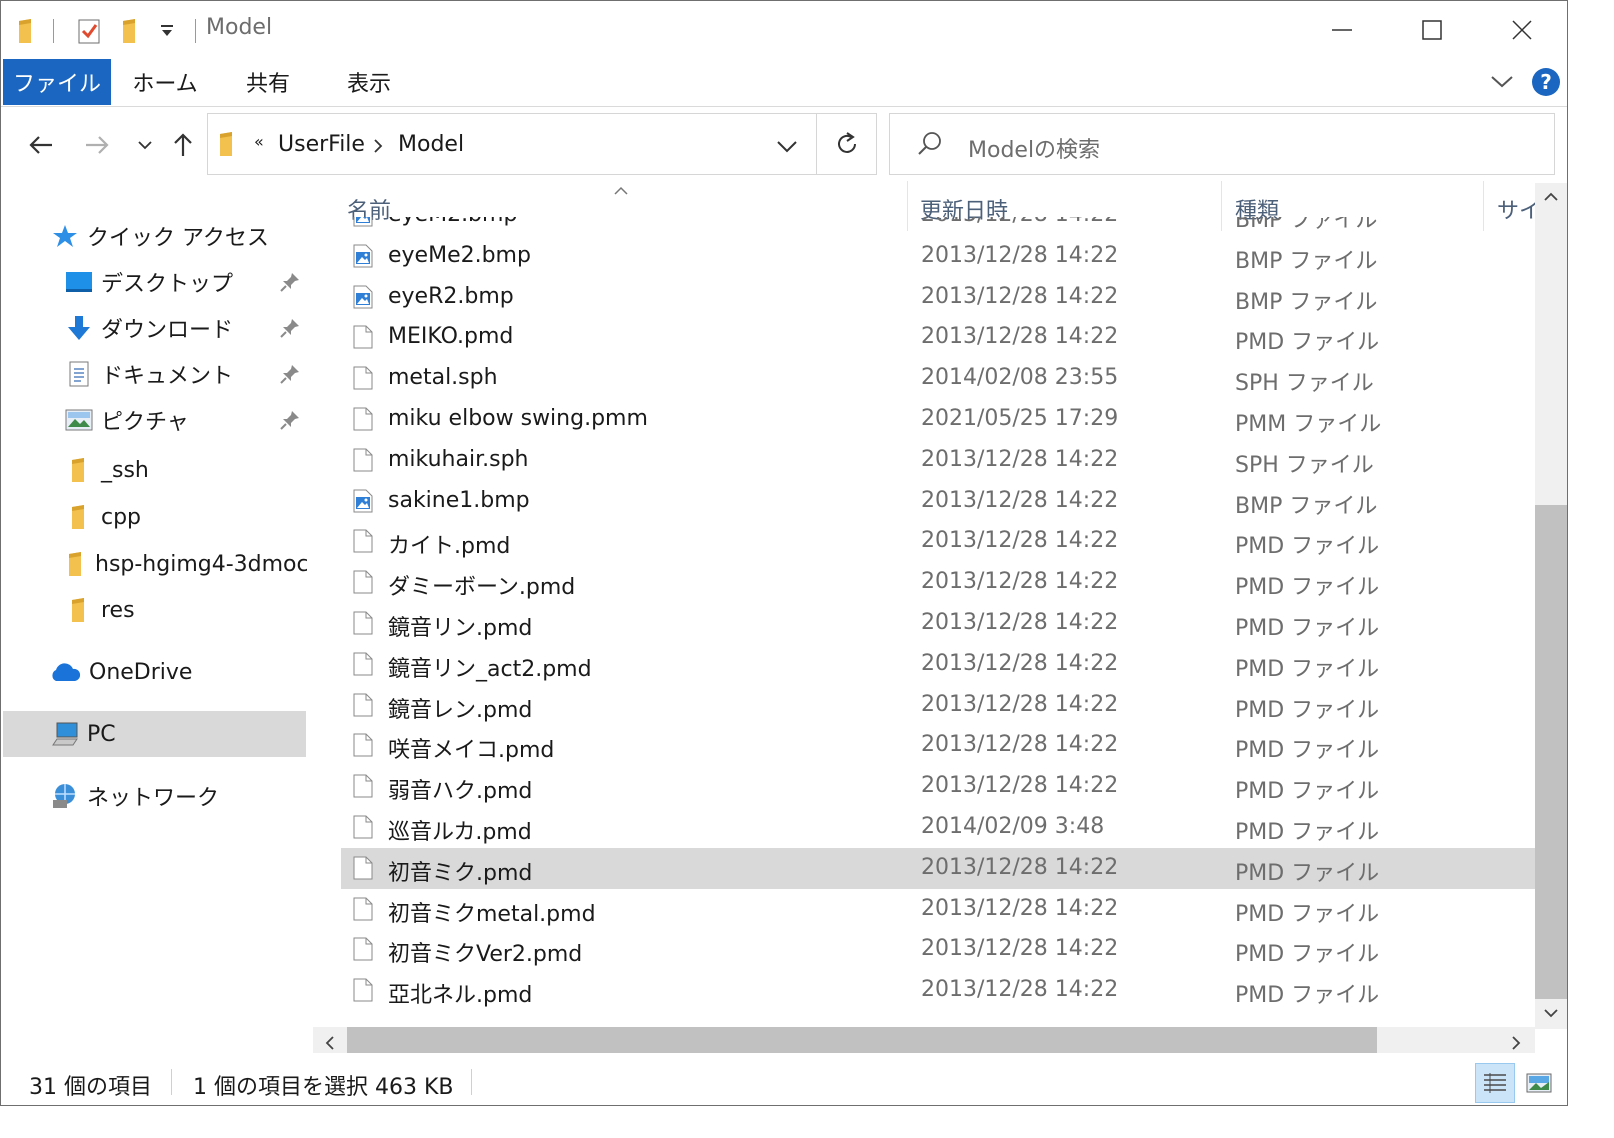 The height and width of the screenshot is (1138, 1614). I want to click on breadcrumb-item-model: Model, so click(431, 144).